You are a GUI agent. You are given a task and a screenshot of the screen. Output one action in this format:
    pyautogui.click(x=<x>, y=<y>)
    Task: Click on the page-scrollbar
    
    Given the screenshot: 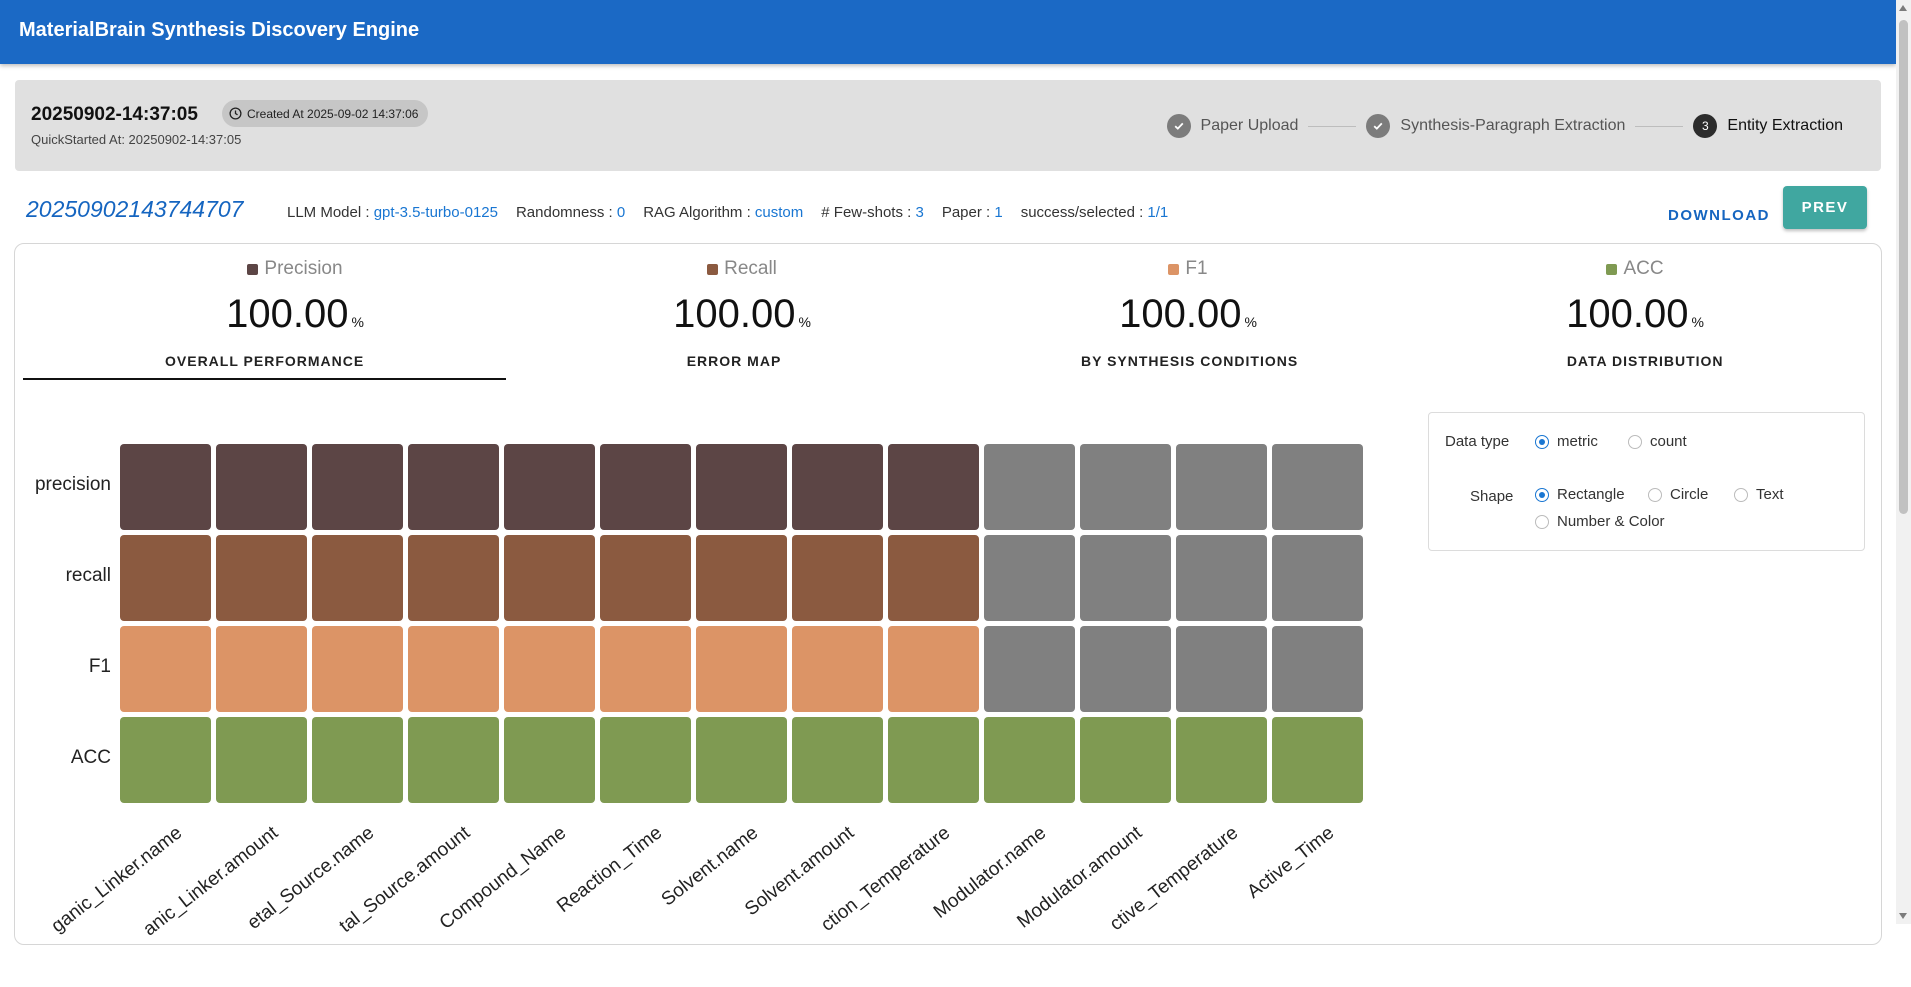 What is the action you would take?
    pyautogui.click(x=1903, y=462)
    